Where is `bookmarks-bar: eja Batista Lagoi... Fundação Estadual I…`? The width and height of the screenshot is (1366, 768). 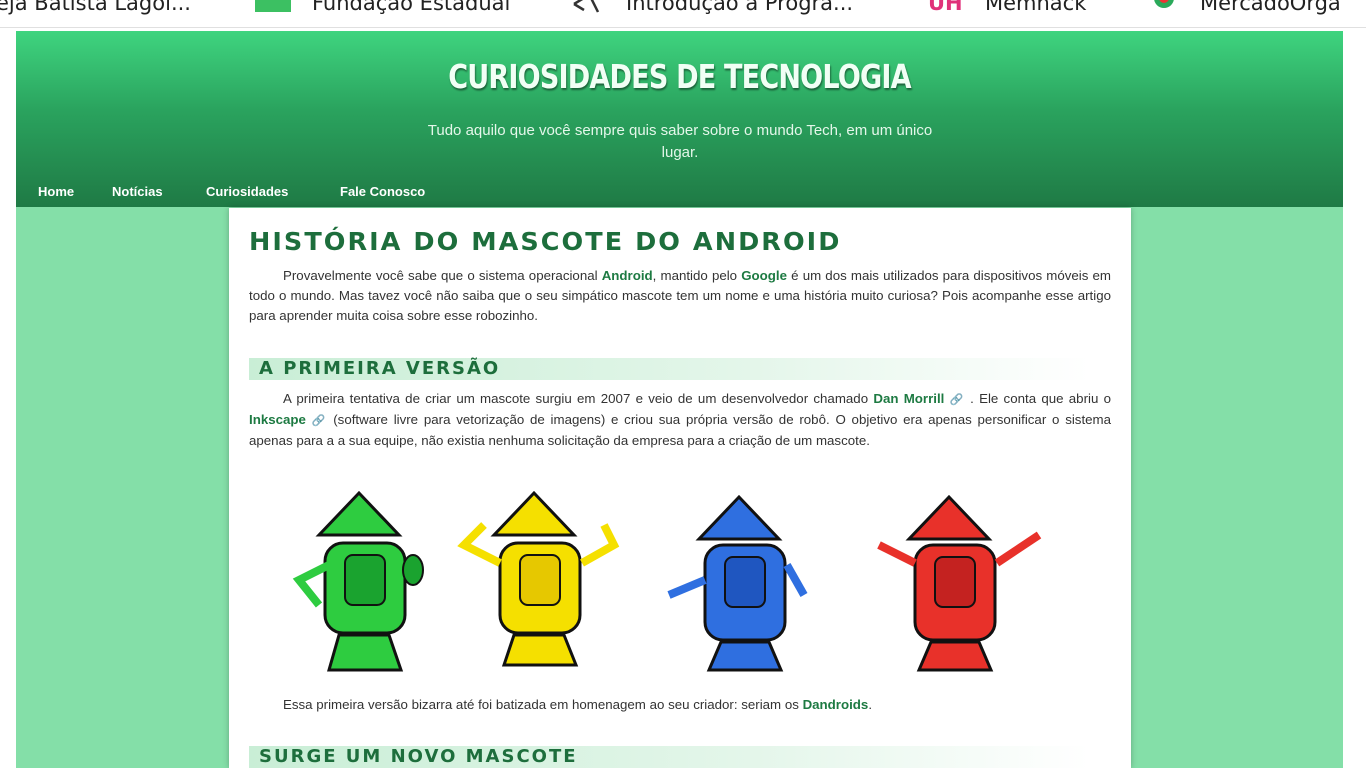
bookmarks-bar: eja Batista Lagoi... Fundação Estadual I… is located at coordinates (683, 14).